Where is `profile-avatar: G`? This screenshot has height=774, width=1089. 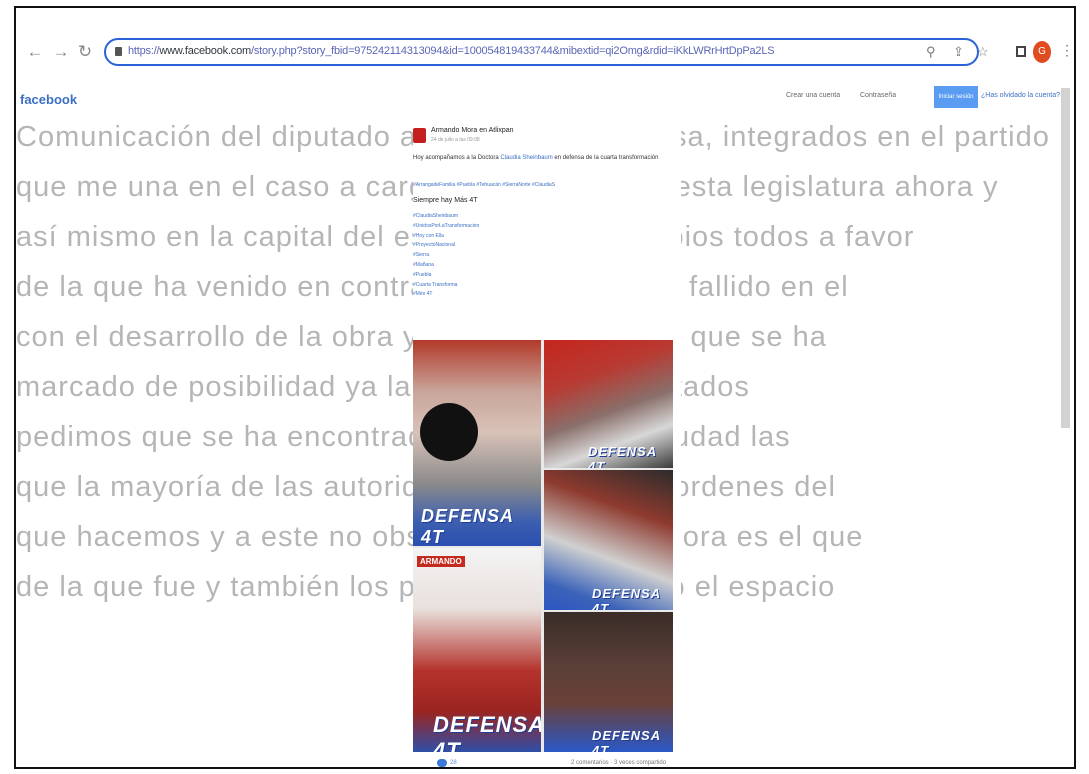 profile-avatar: G is located at coordinates (1042, 52).